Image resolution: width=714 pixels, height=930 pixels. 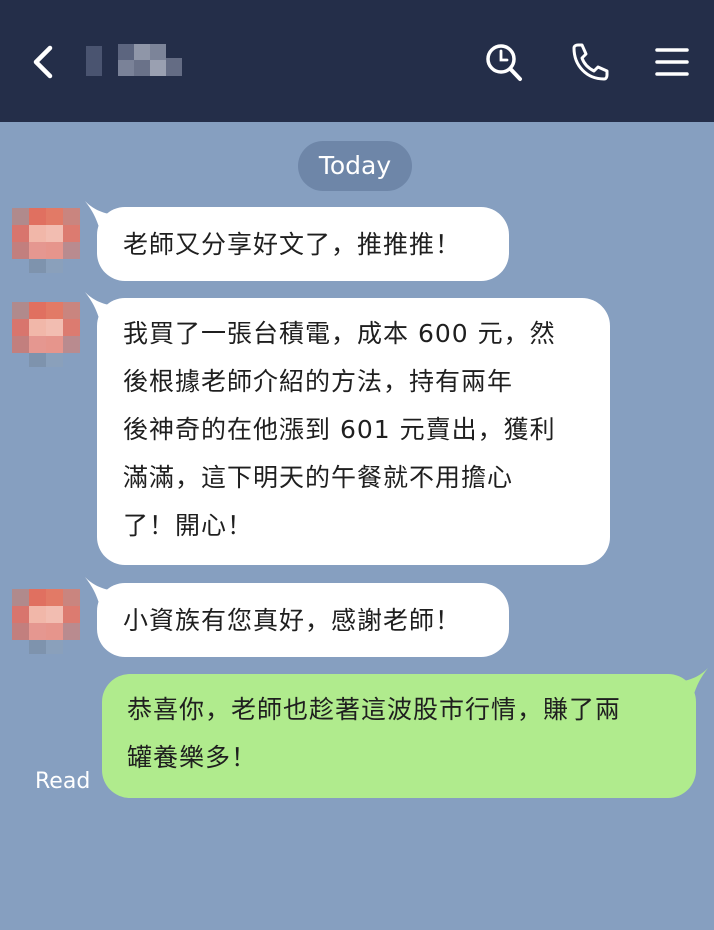 What do you see at coordinates (292, 620) in the screenshot?
I see `message-text-line: 小資族有您真好，感謝老師！` at bounding box center [292, 620].